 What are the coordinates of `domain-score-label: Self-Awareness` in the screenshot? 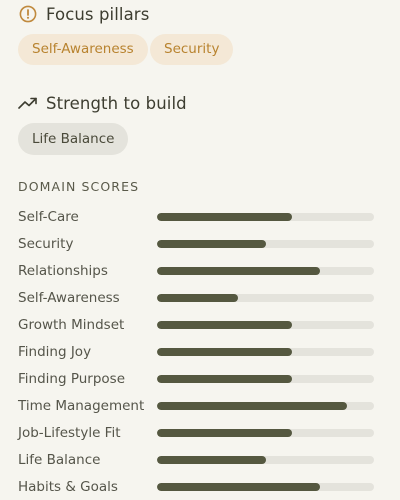 It's located at (69, 298).